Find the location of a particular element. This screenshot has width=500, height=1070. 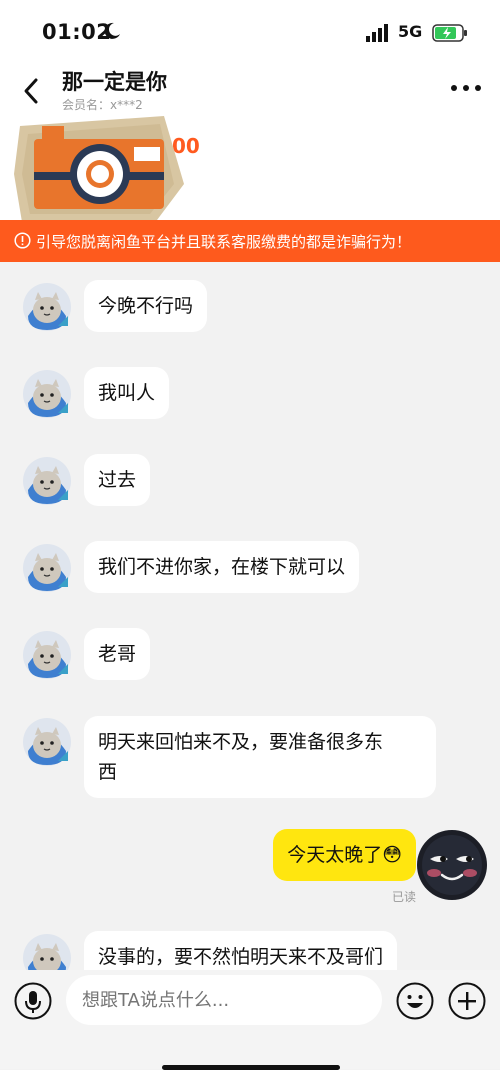

message-line: 西 is located at coordinates (108, 772).